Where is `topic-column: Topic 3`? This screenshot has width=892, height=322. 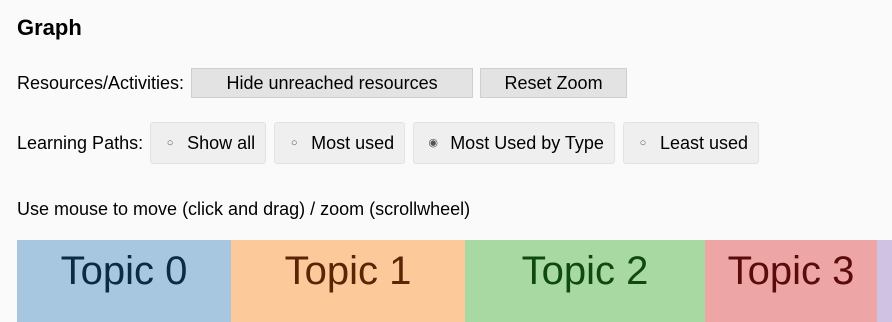 topic-column: Topic 3 is located at coordinates (791, 281).